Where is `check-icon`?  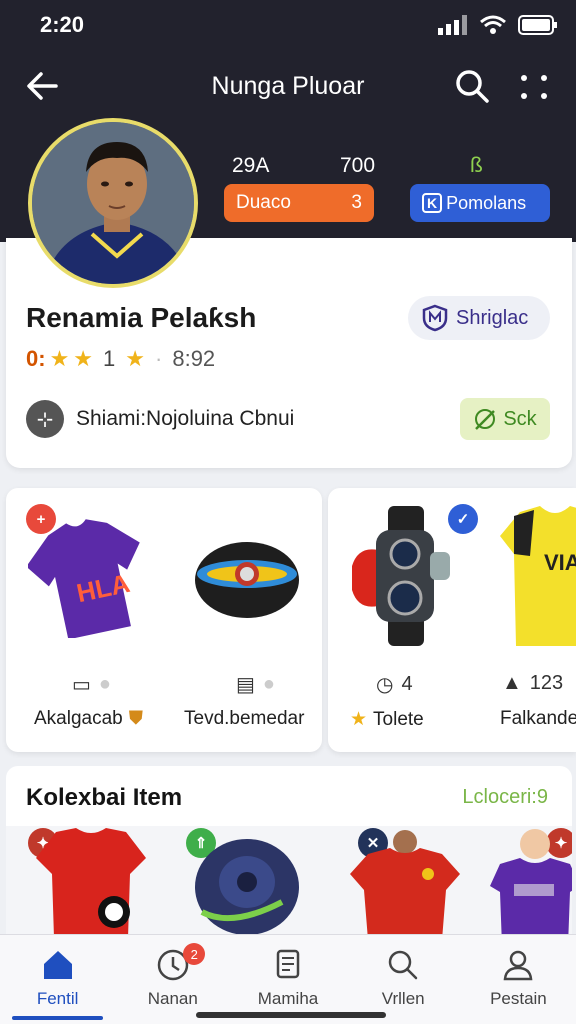 check-icon is located at coordinates (485, 419).